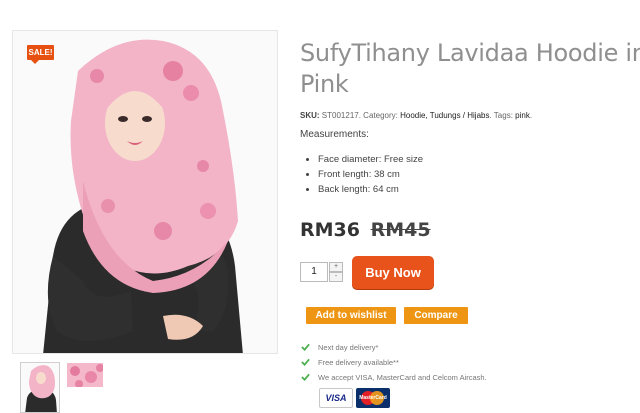  I want to click on price-old: RM45, so click(400, 230).